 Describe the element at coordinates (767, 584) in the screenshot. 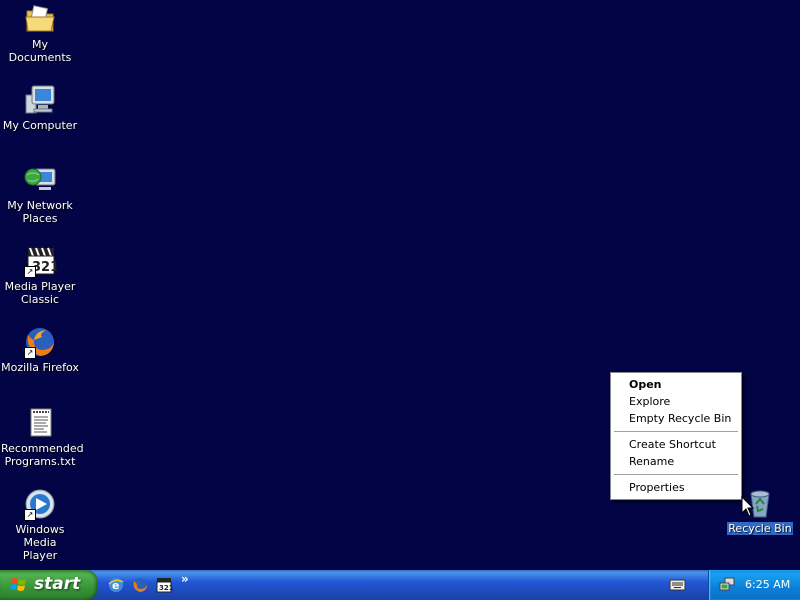

I see `clock: 6:25 AM` at that location.